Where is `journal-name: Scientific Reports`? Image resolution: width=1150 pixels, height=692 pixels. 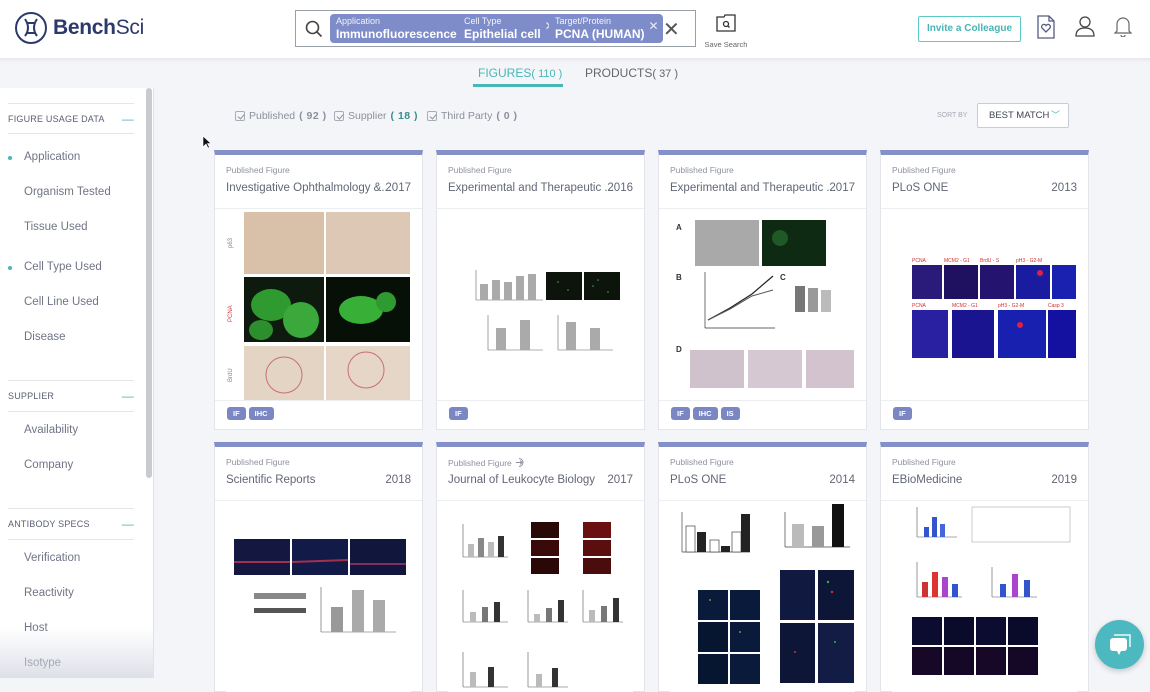 journal-name: Scientific Reports is located at coordinates (270, 480).